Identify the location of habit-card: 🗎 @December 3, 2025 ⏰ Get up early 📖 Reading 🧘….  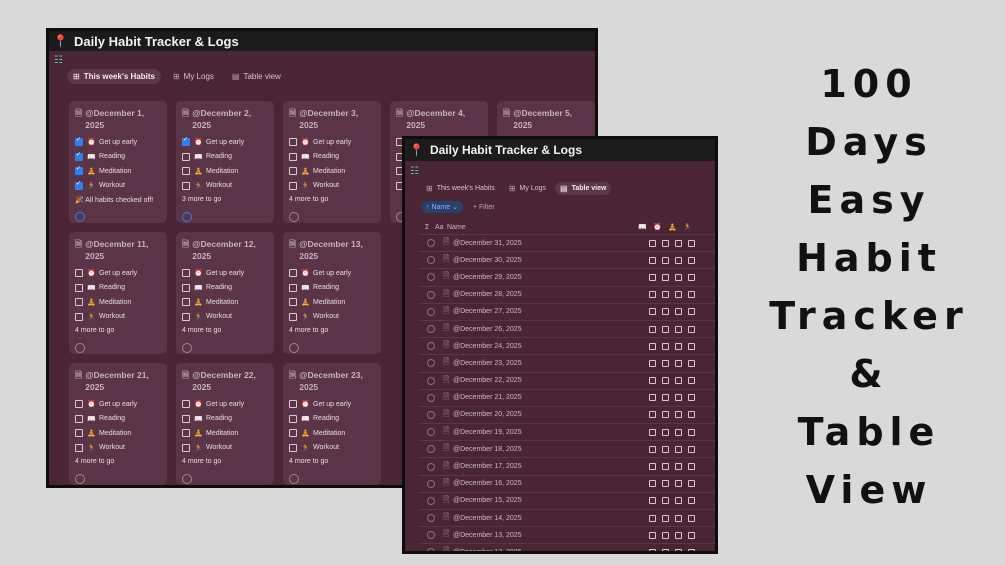
(332, 162).